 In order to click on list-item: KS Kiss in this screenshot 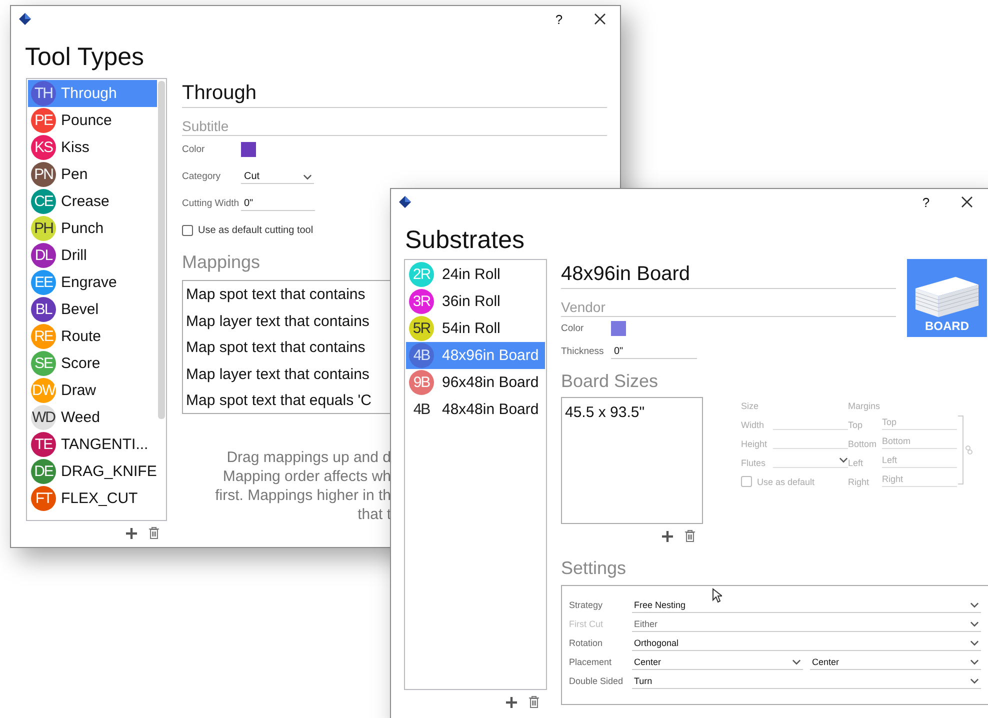, I will do `click(92, 147)`.